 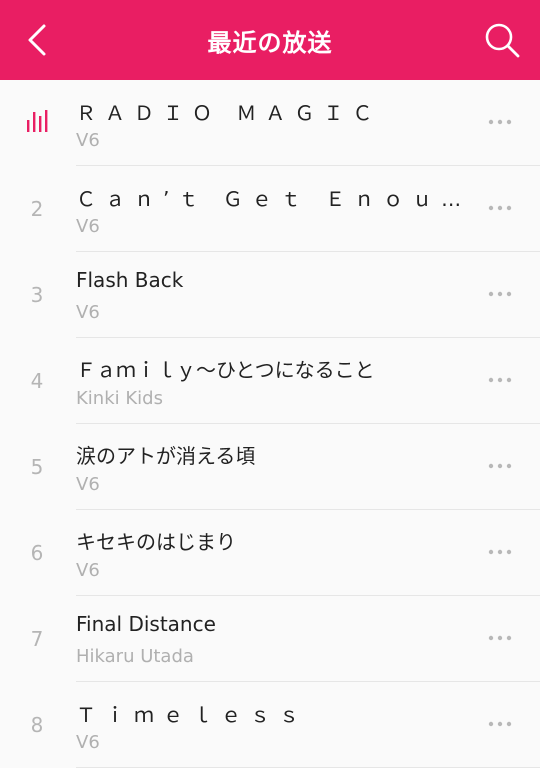 I want to click on track-title: Ｔｉｍｅｌｅｓｓ, so click(x=192, y=715).